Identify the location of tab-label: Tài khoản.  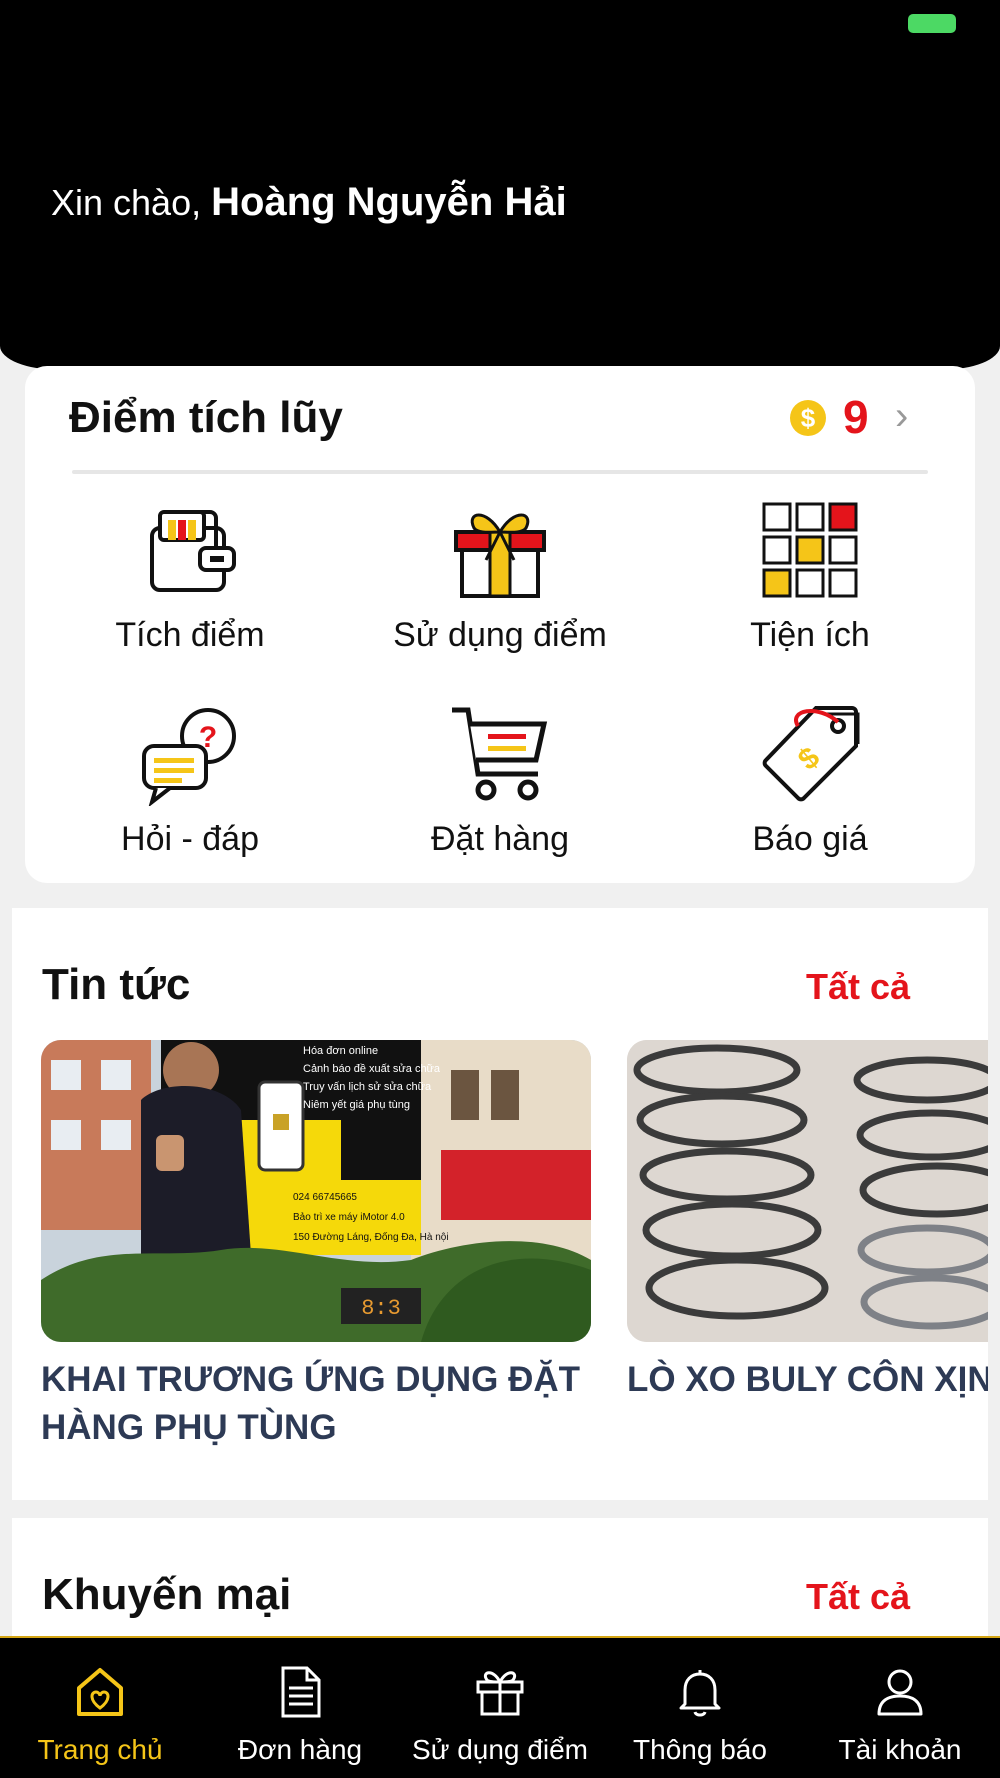
(900, 1749).